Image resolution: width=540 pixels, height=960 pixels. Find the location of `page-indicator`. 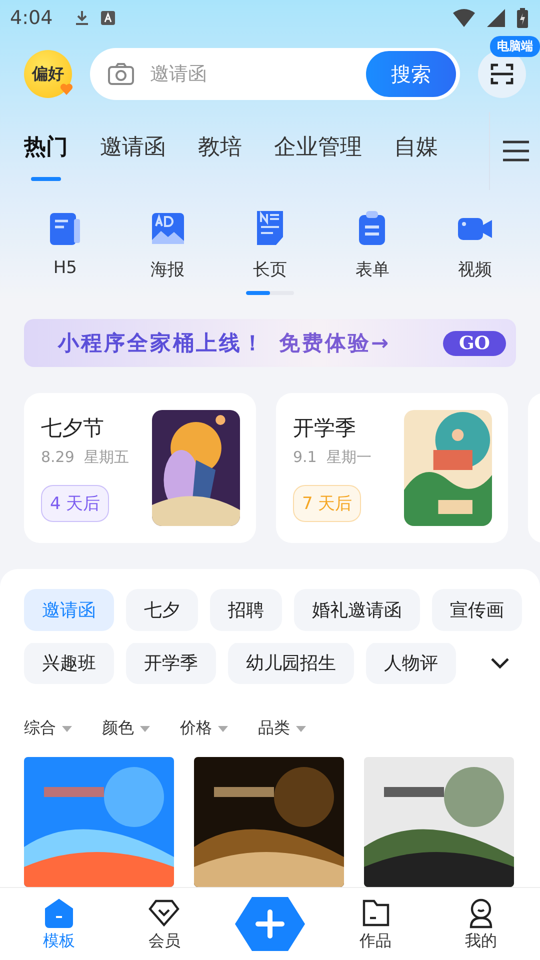

page-indicator is located at coordinates (270, 293).